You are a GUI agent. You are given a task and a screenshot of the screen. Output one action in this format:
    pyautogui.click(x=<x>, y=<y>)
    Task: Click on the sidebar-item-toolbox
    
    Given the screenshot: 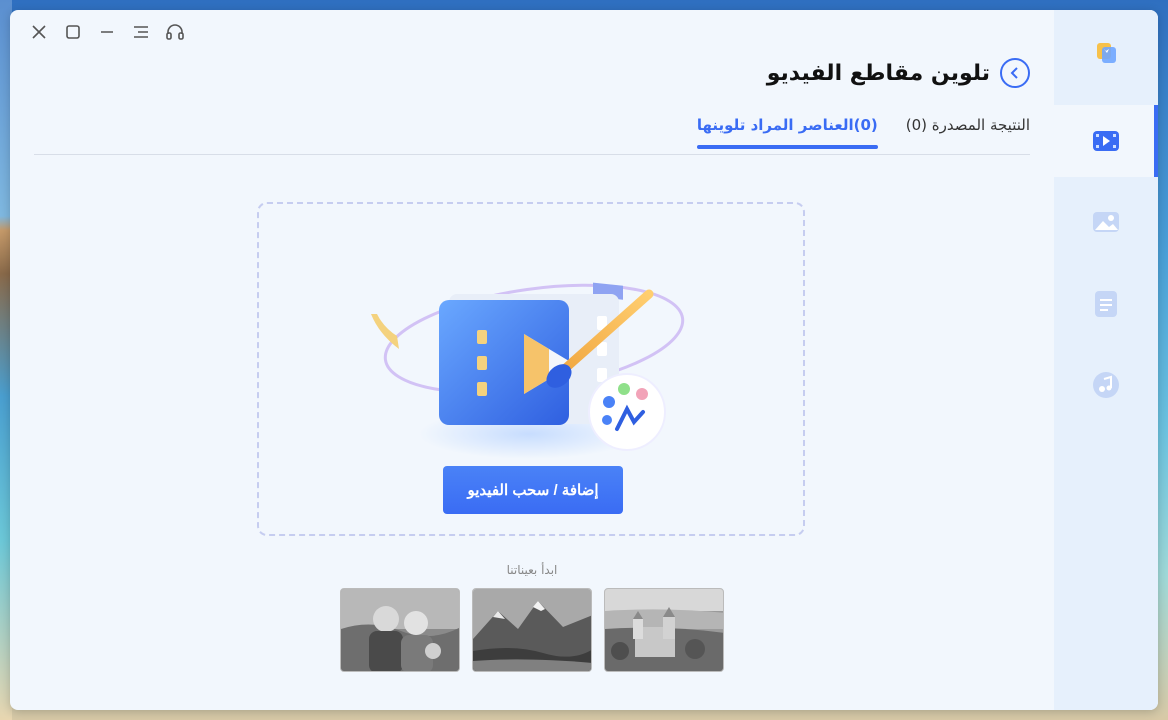 What is the action you would take?
    pyautogui.click(x=1106, y=52)
    